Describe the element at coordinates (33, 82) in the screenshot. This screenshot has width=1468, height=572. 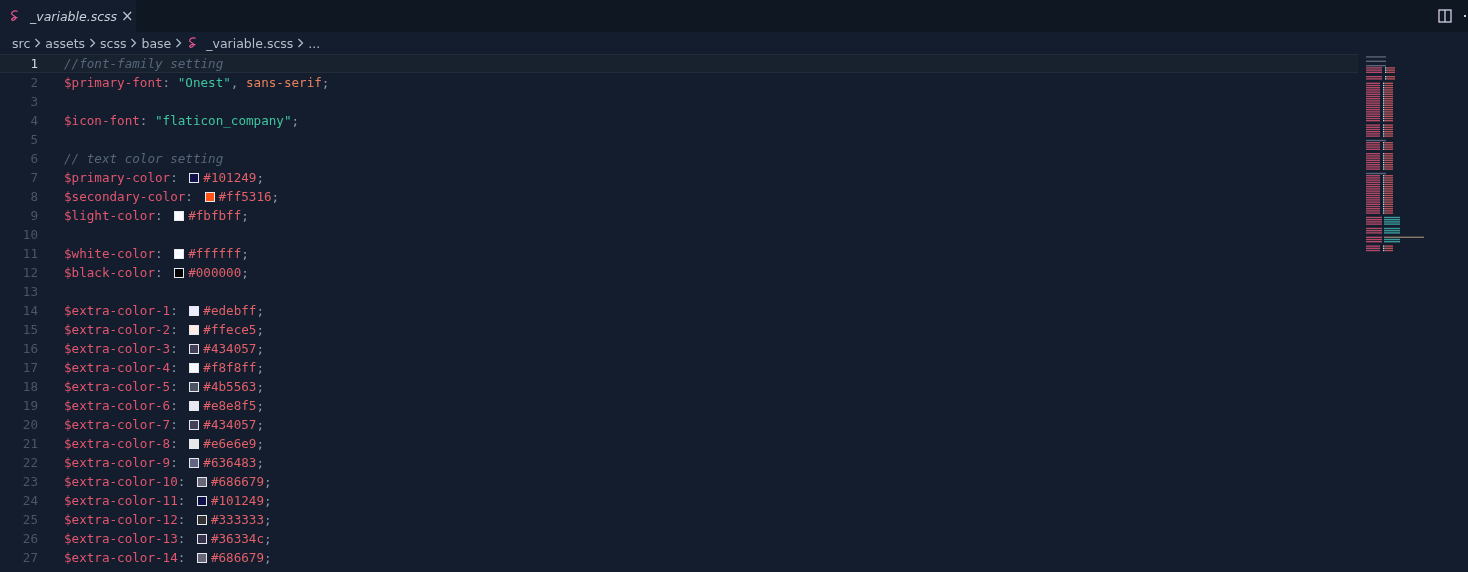
I see `line-number: 2` at that location.